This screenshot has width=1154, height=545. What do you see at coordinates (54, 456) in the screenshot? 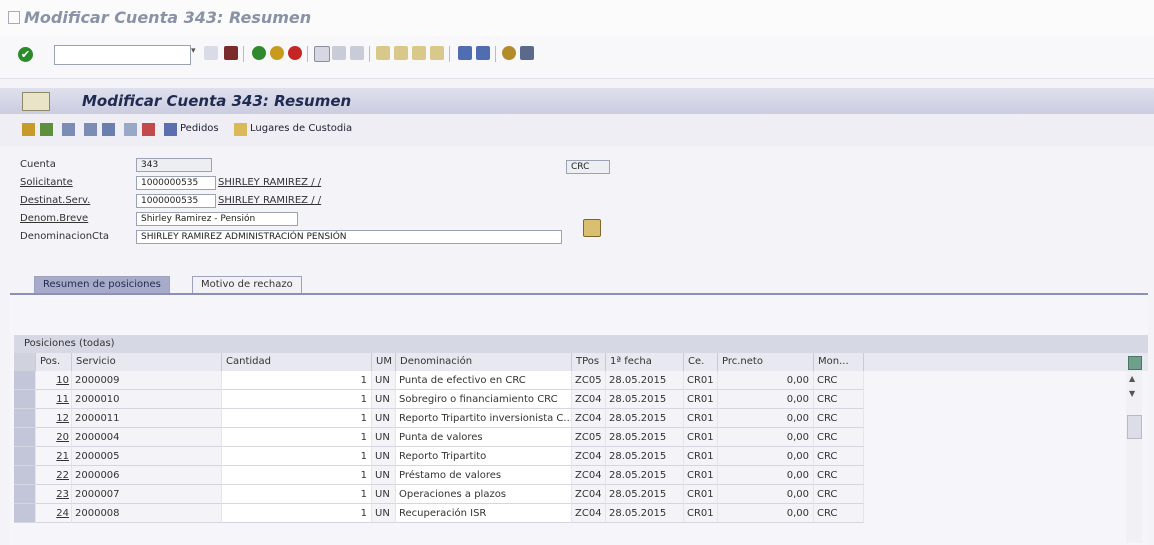
I see `cell-pos: 21` at bounding box center [54, 456].